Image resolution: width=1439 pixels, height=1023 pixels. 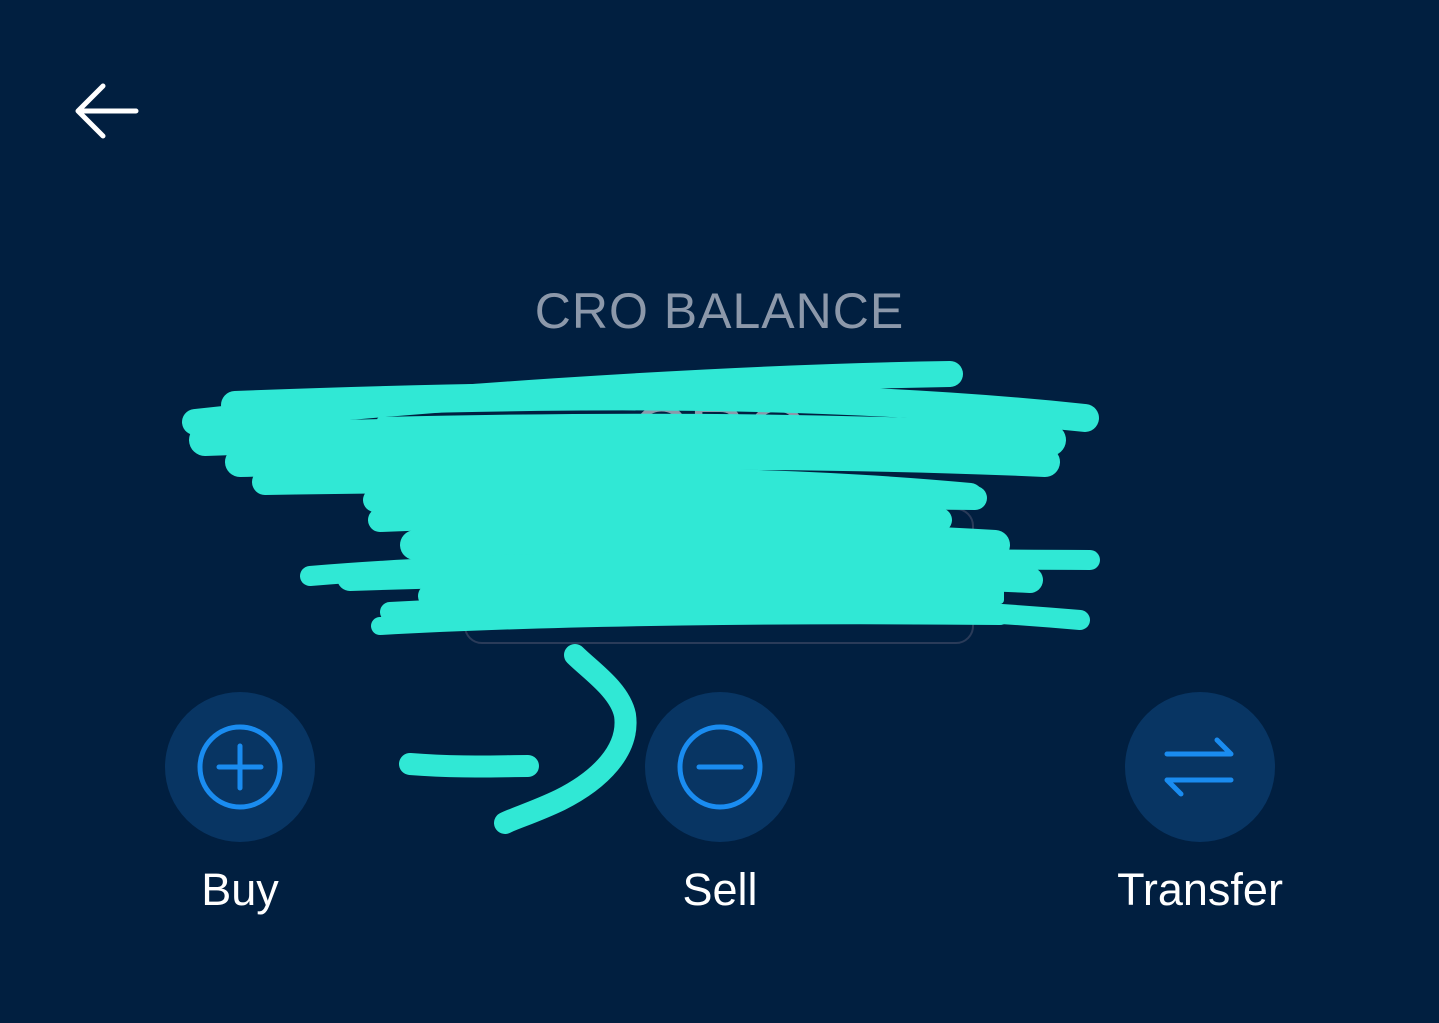 I want to click on sell-button: Sell, so click(x=720, y=804).